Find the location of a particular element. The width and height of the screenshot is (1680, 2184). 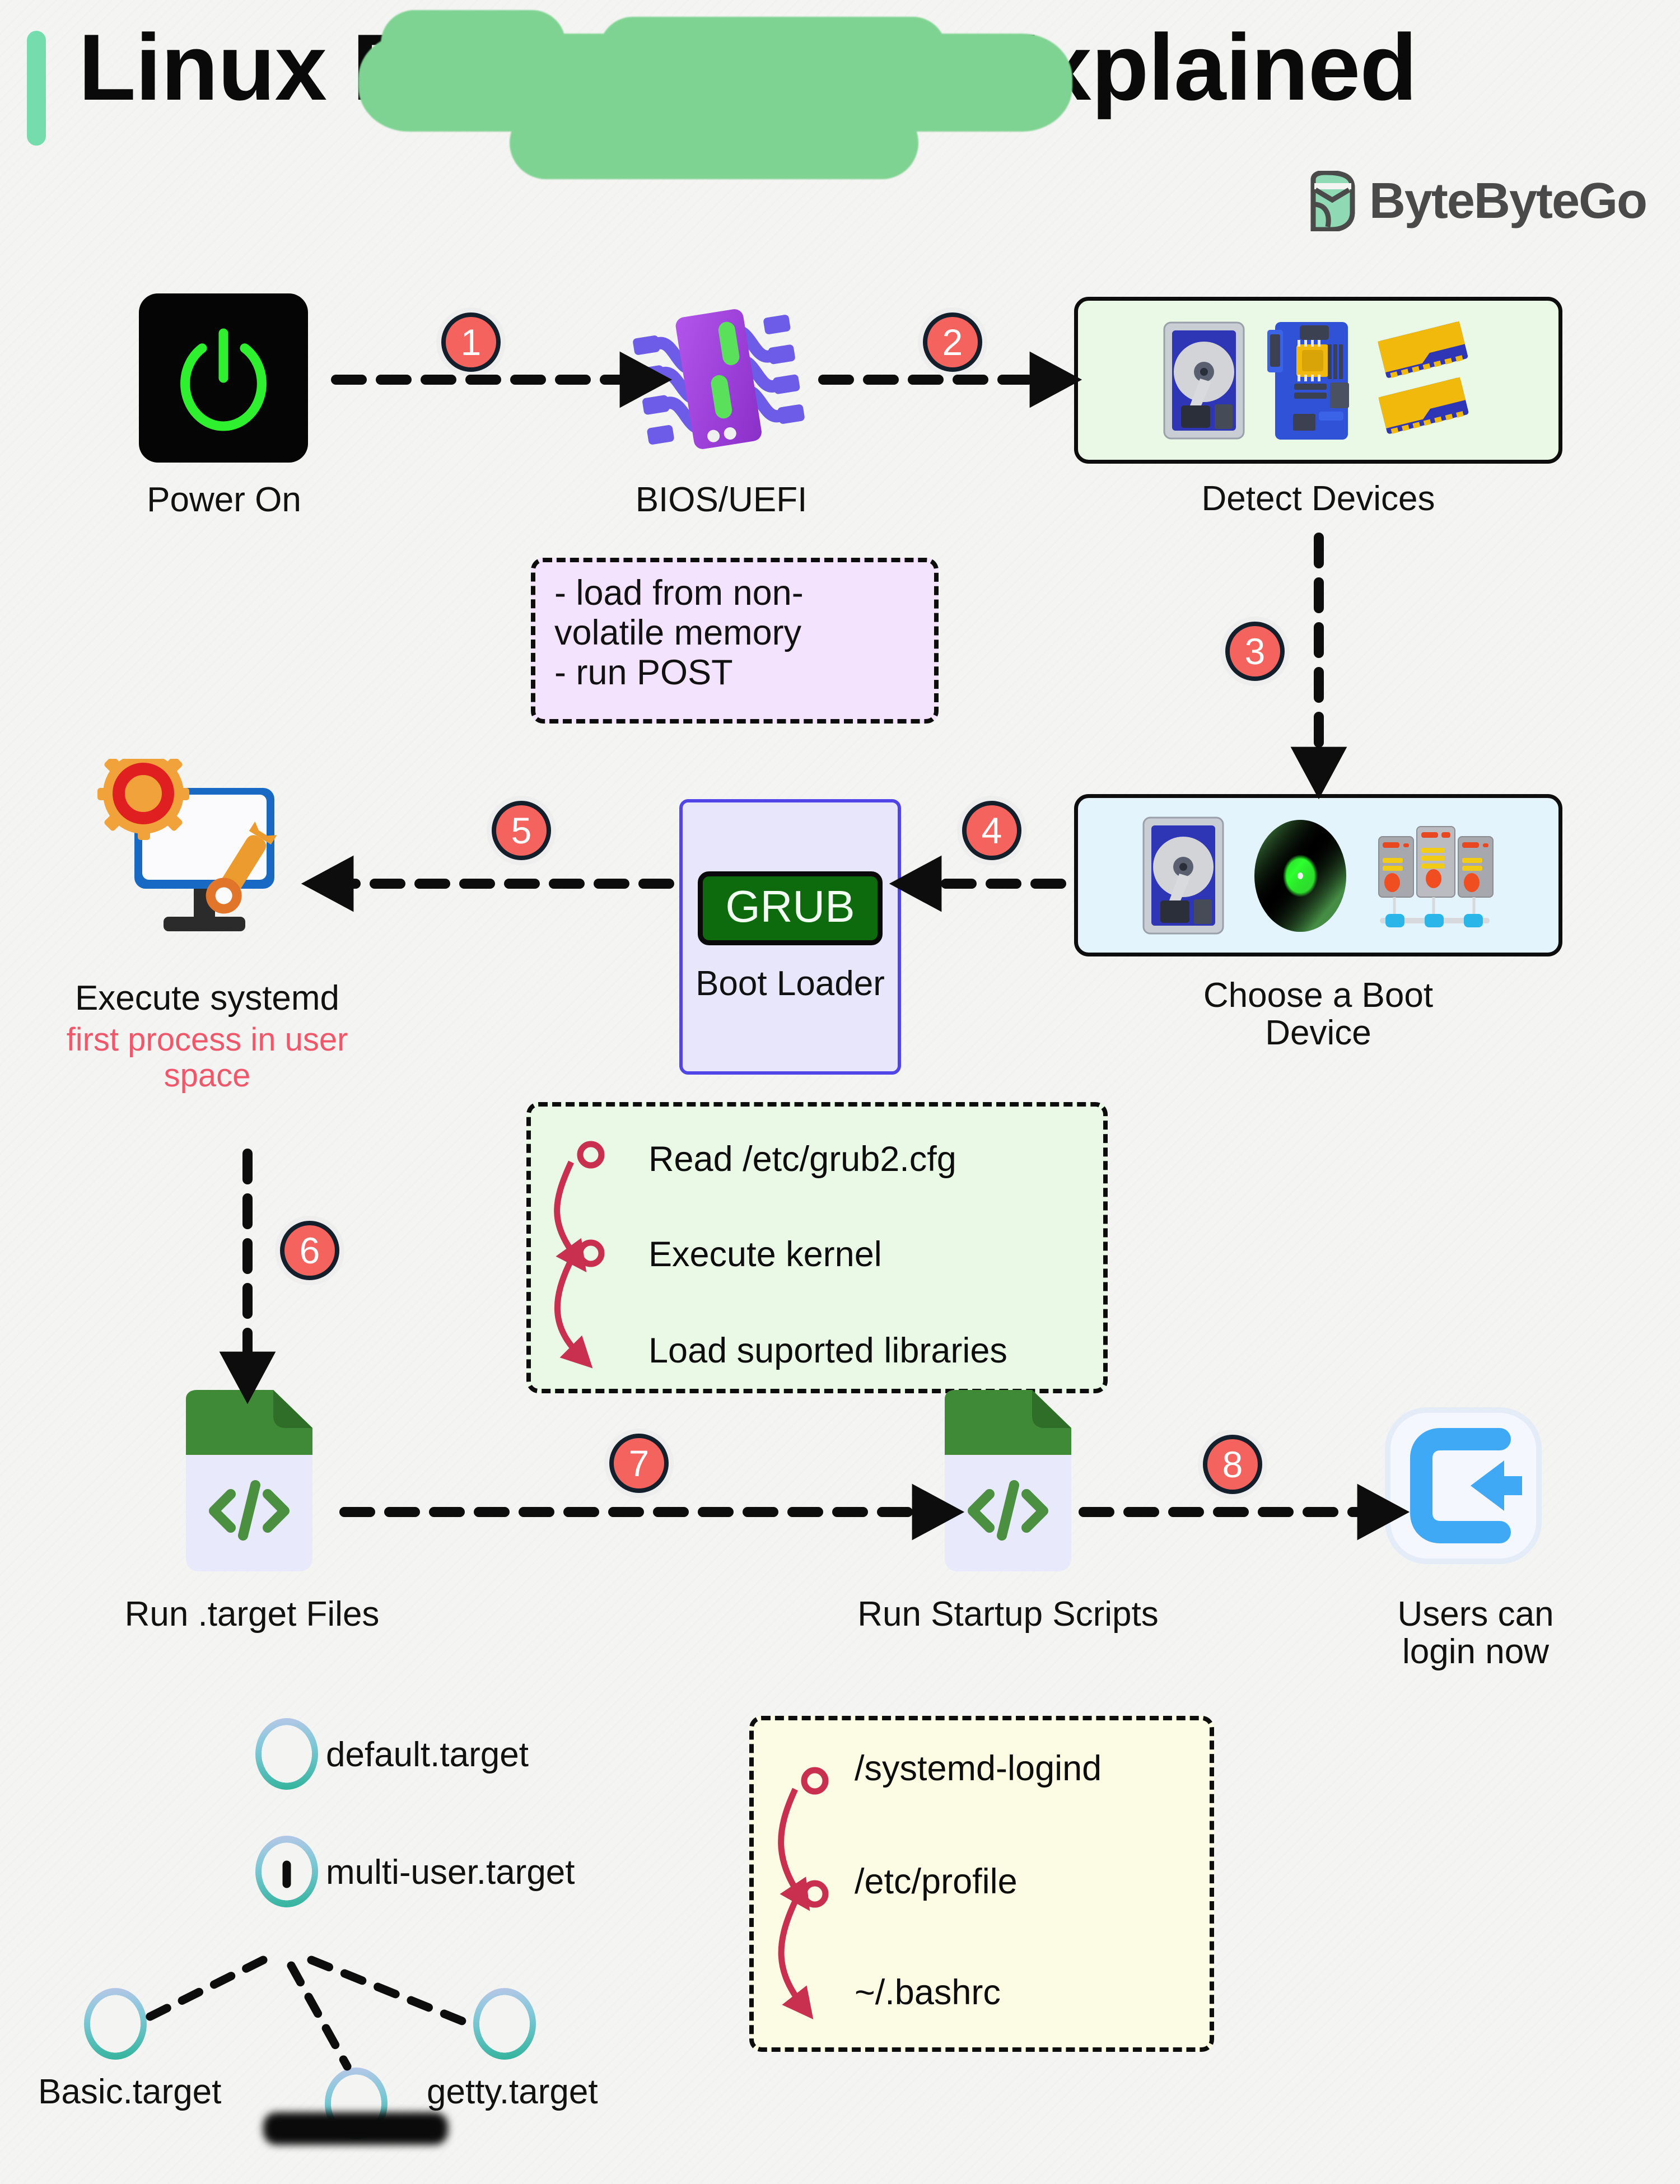

login-note-box: /systemd-logind /etc/profile ~/.bashrc is located at coordinates (982, 1884).